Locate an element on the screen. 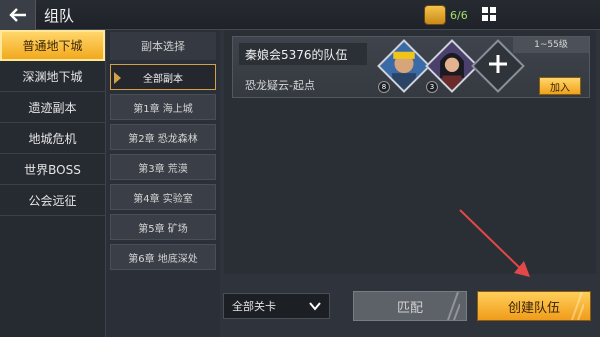 The image size is (600, 337). chapter-item-4: 第4章 实验室 is located at coordinates (163, 197).